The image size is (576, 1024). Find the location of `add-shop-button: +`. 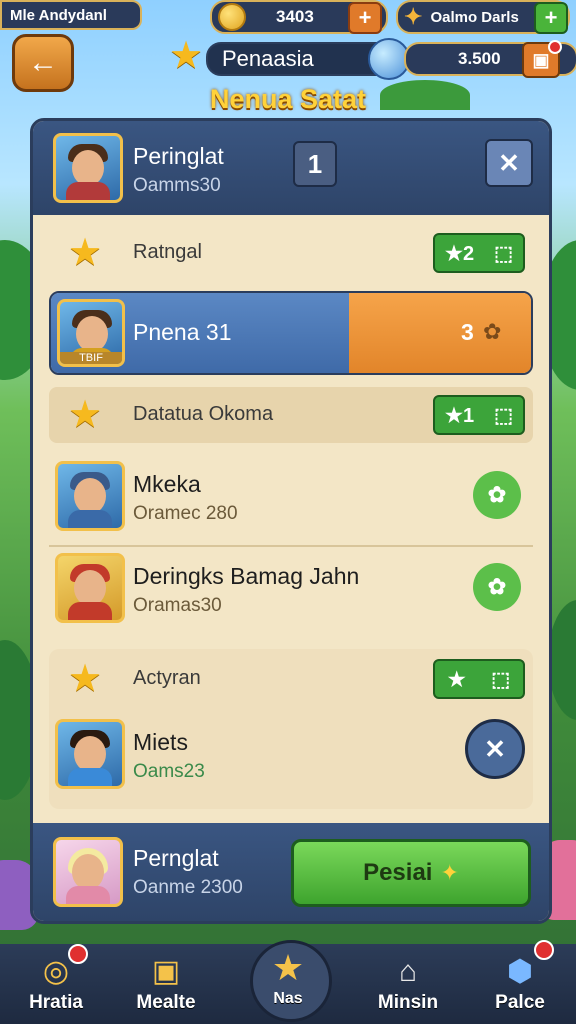

add-shop-button: + is located at coordinates (551, 18).